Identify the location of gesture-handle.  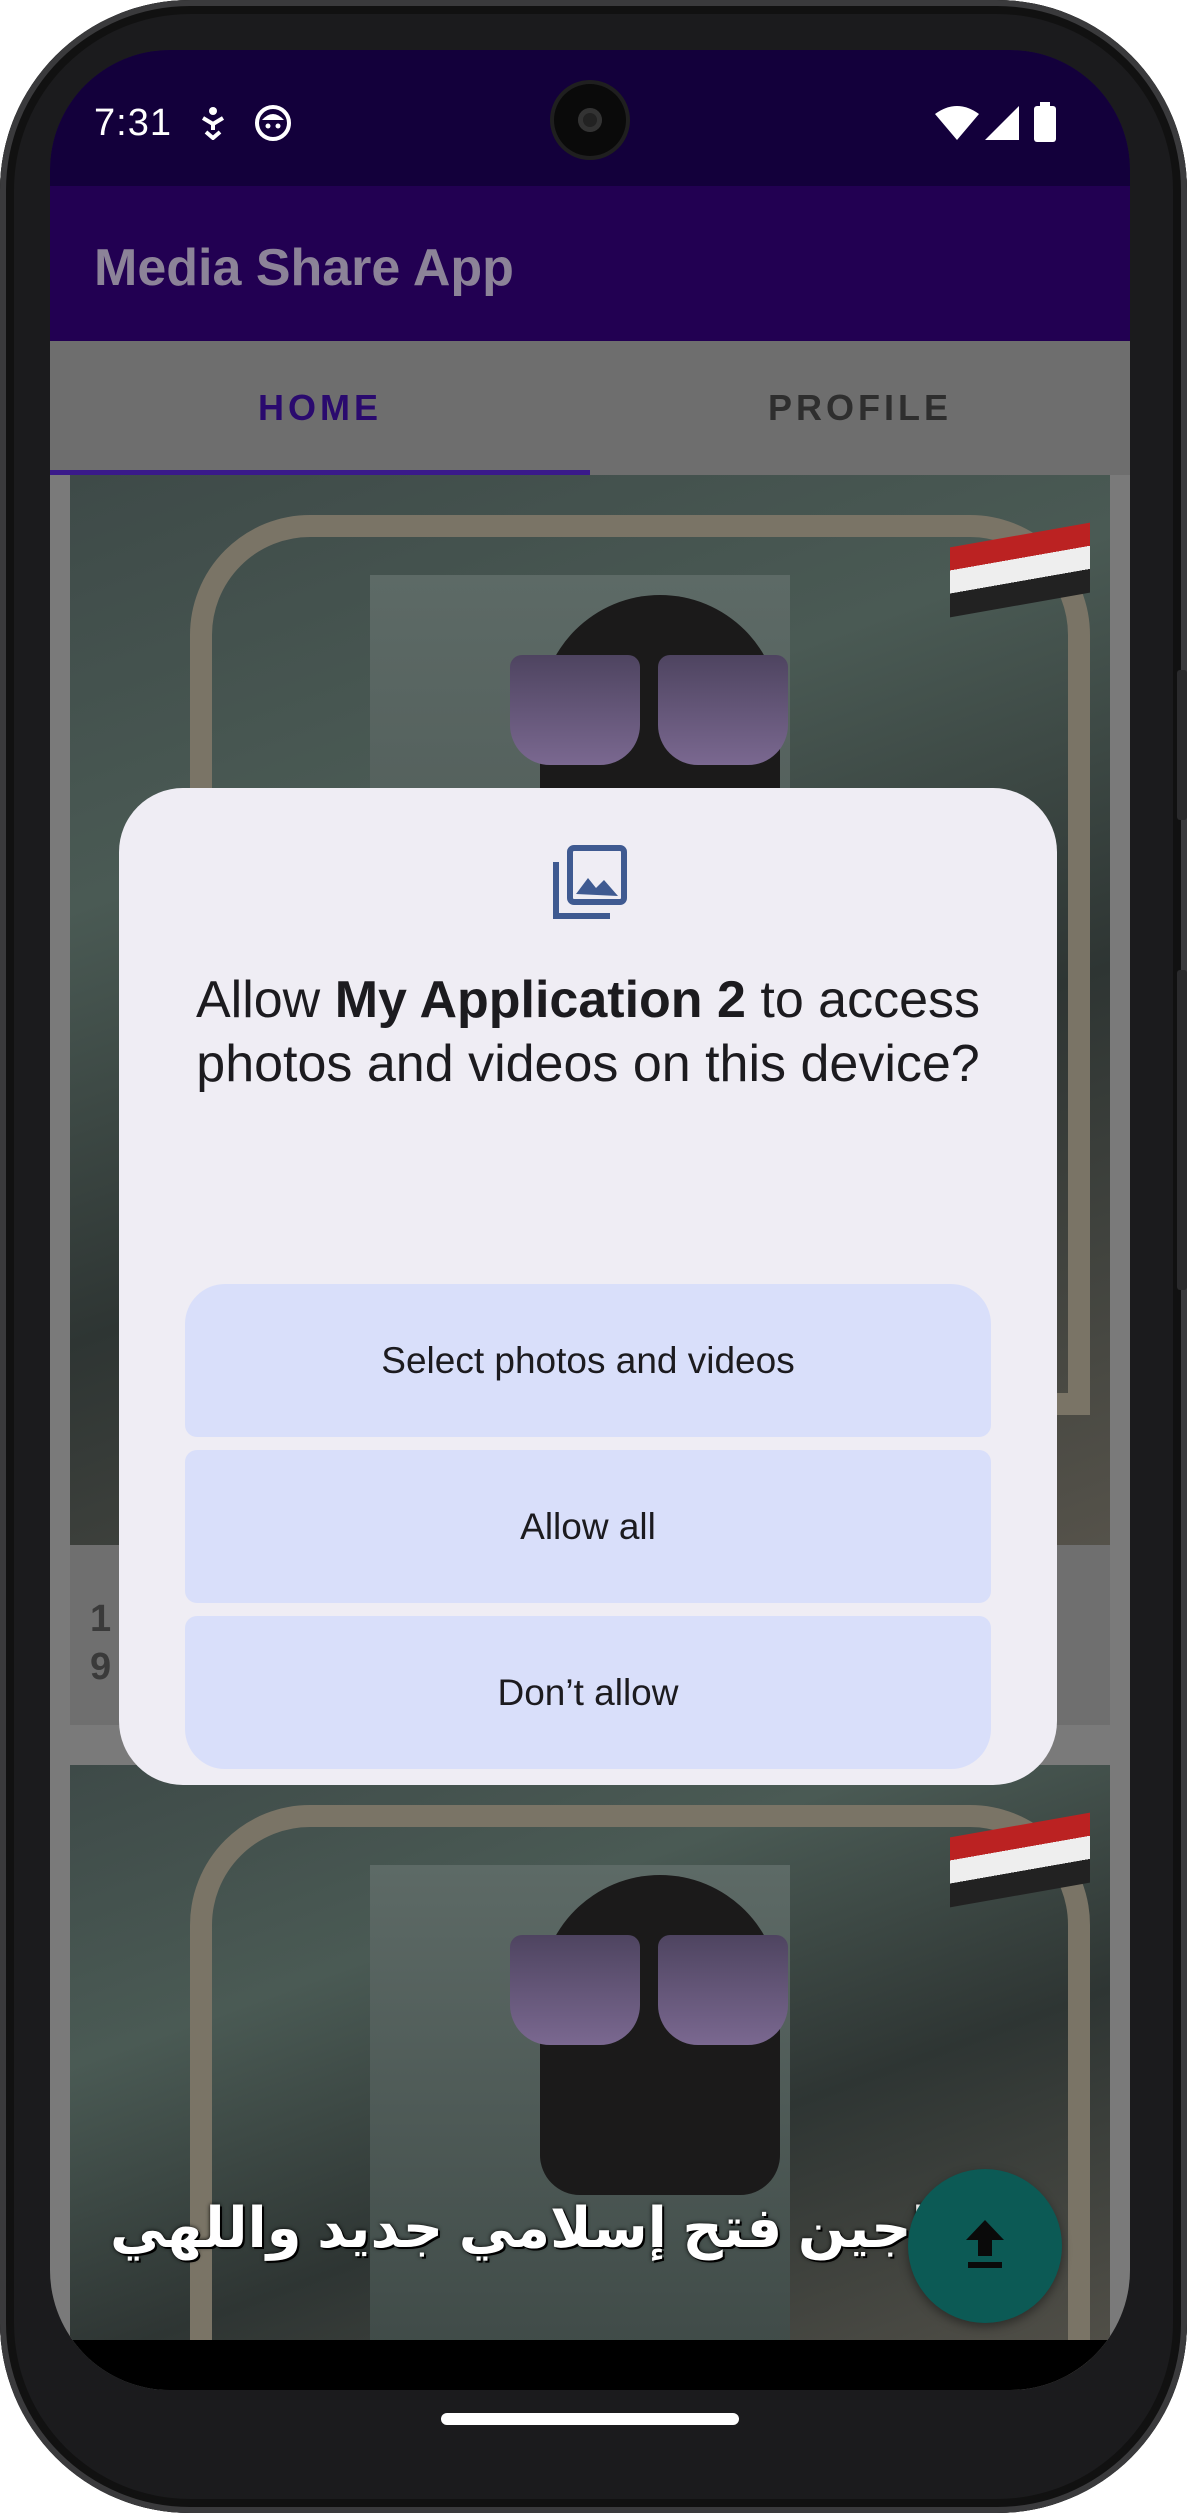
(590, 2419).